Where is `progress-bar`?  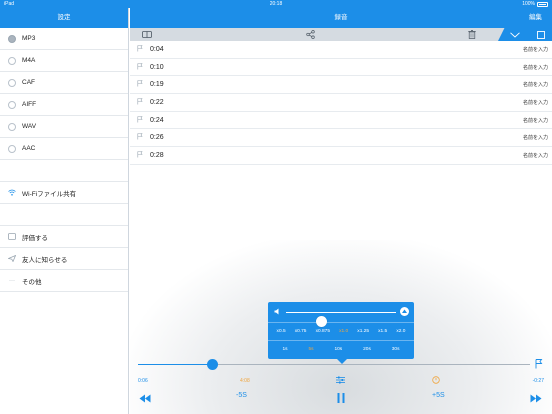
progress-bar is located at coordinates (334, 364).